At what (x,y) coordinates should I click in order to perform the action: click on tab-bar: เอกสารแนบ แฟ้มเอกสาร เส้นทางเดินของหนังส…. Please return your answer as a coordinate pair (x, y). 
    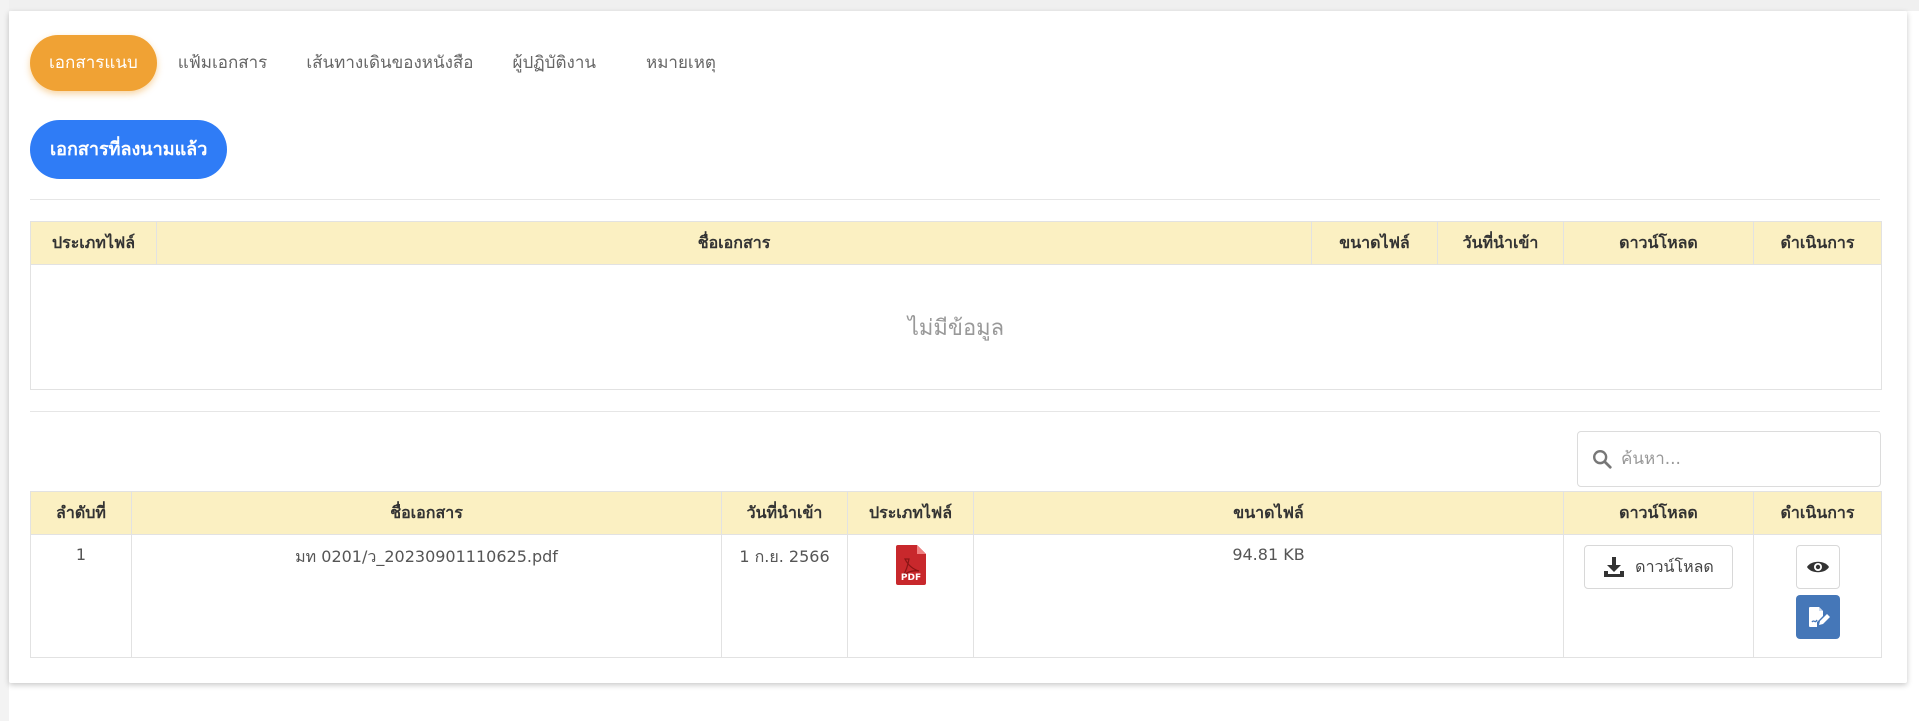
    Looking at the image, I should click on (373, 63).